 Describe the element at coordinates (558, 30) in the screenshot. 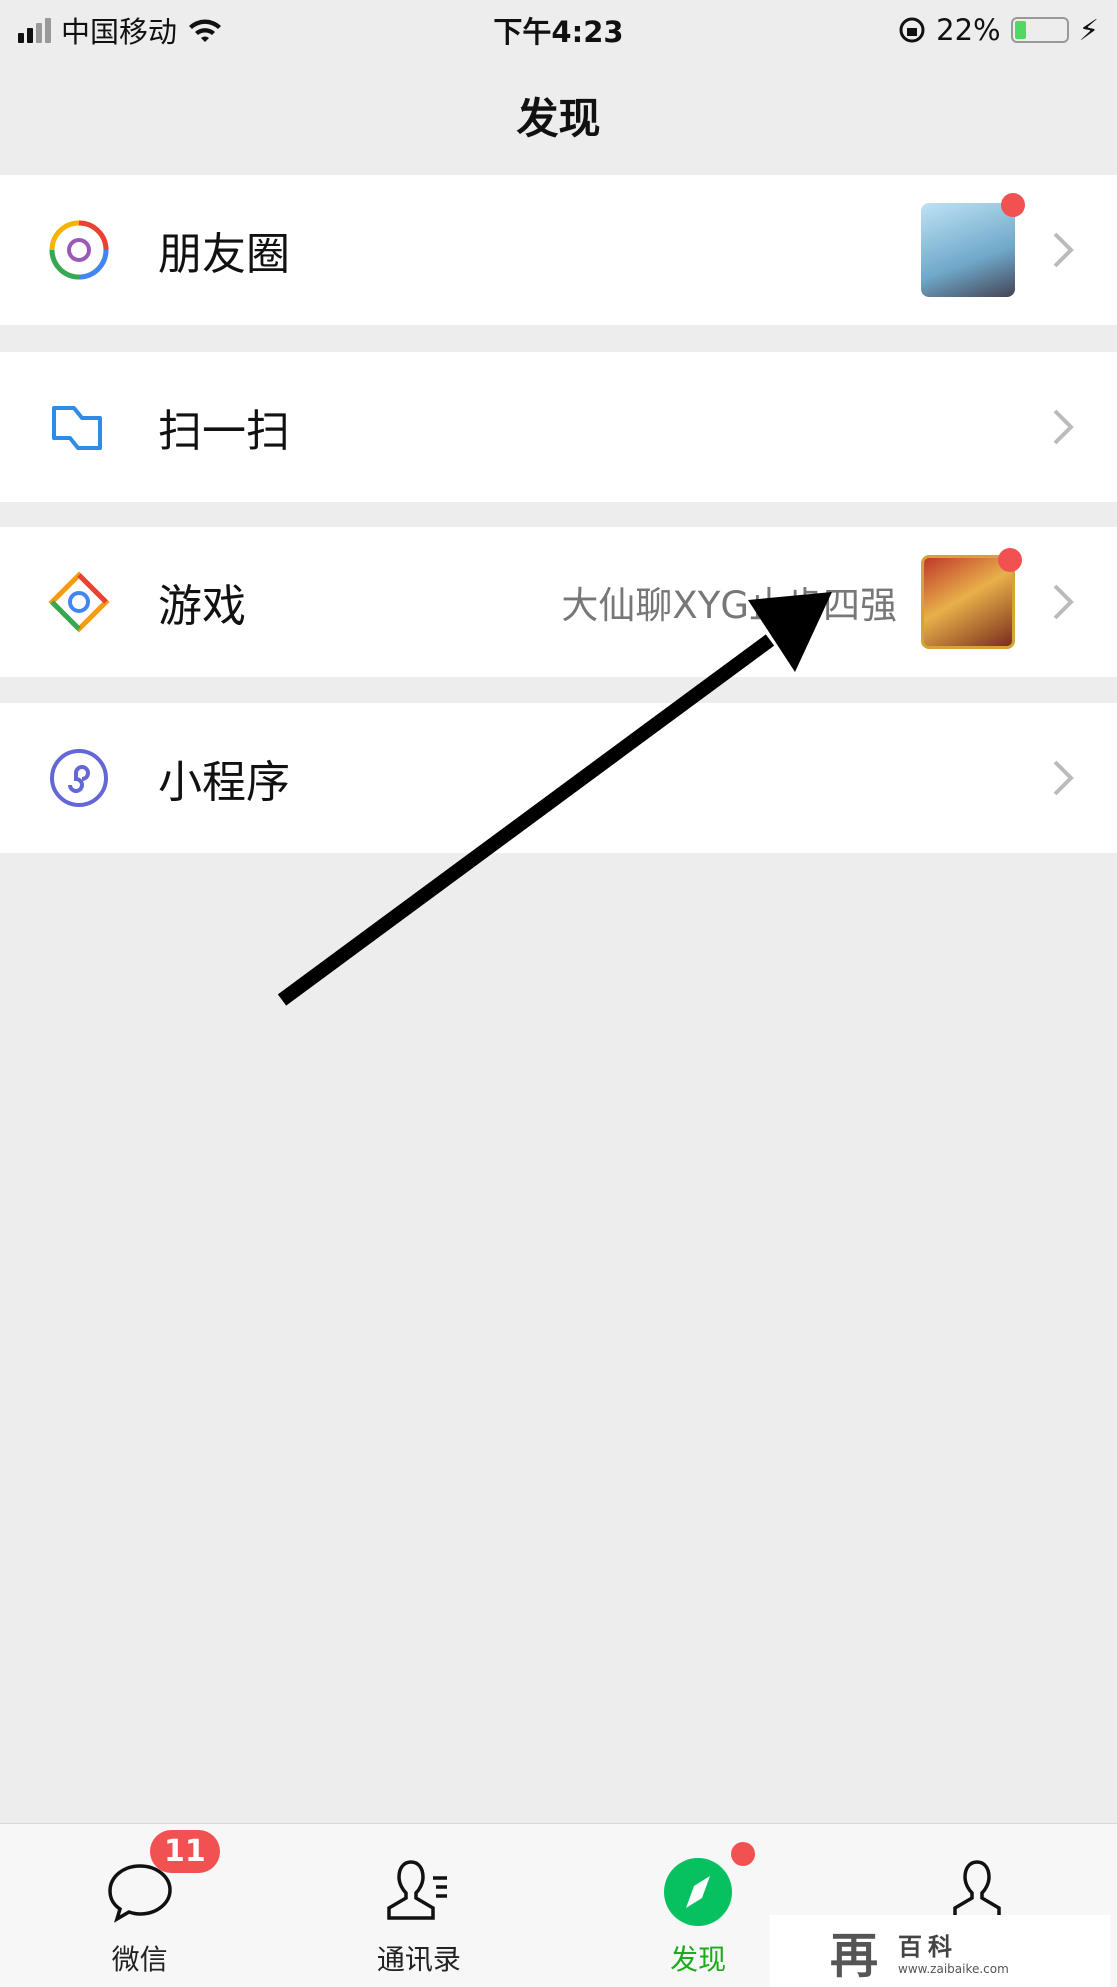

I see `status-bar: 中国移动 下午4:23 22% ⚡` at that location.